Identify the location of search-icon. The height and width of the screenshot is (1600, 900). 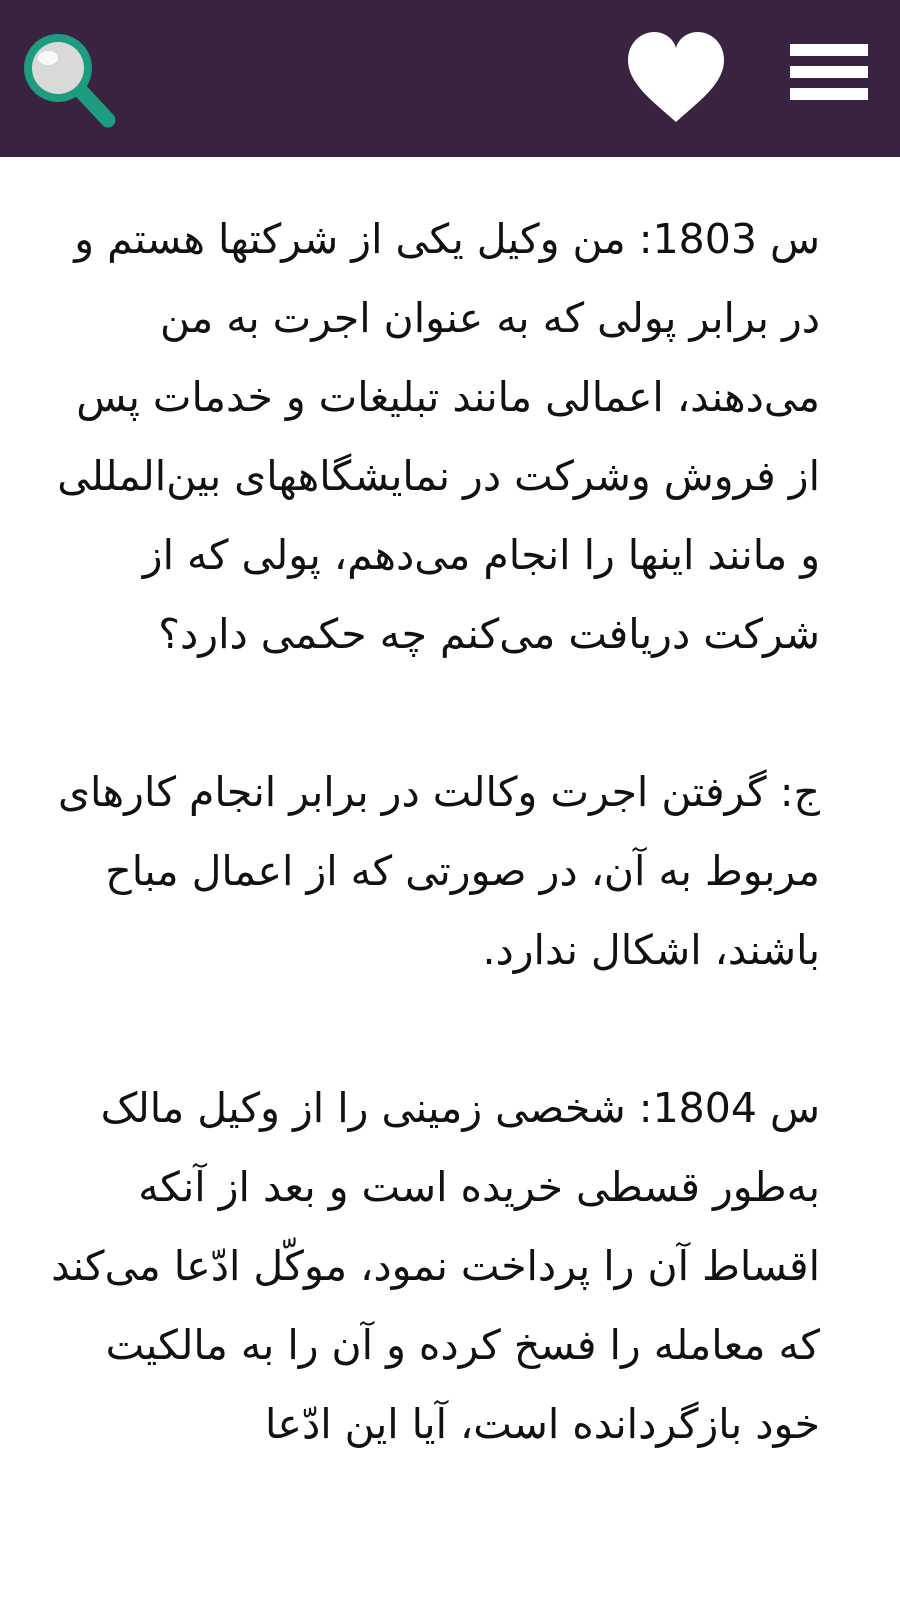
(70, 81).